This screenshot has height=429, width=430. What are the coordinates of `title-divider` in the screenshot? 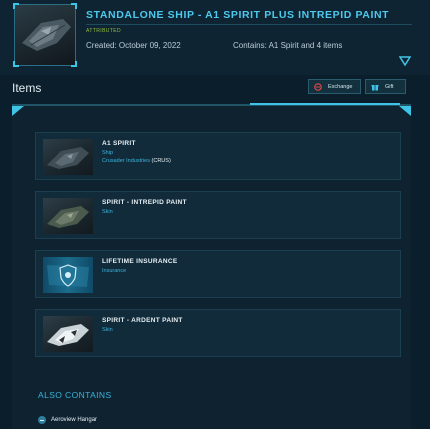 It's located at (249, 24).